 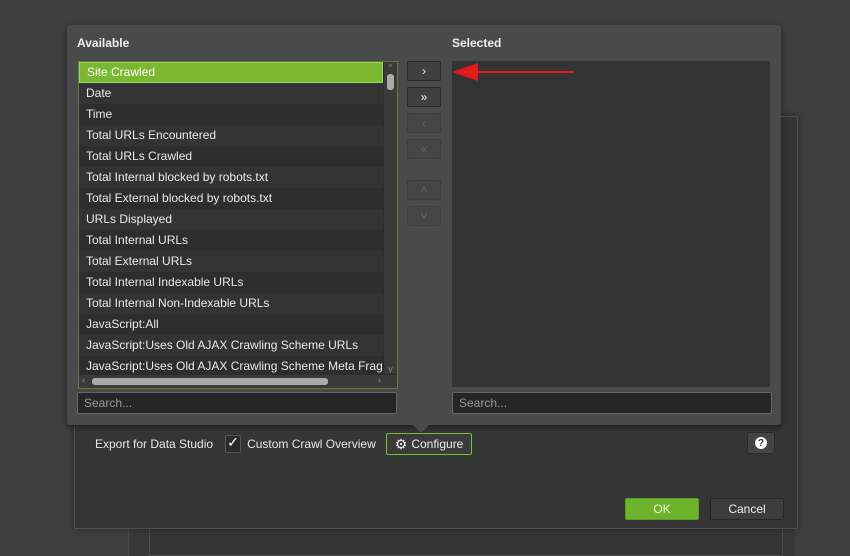 I want to click on available-heading: Available, so click(x=103, y=43).